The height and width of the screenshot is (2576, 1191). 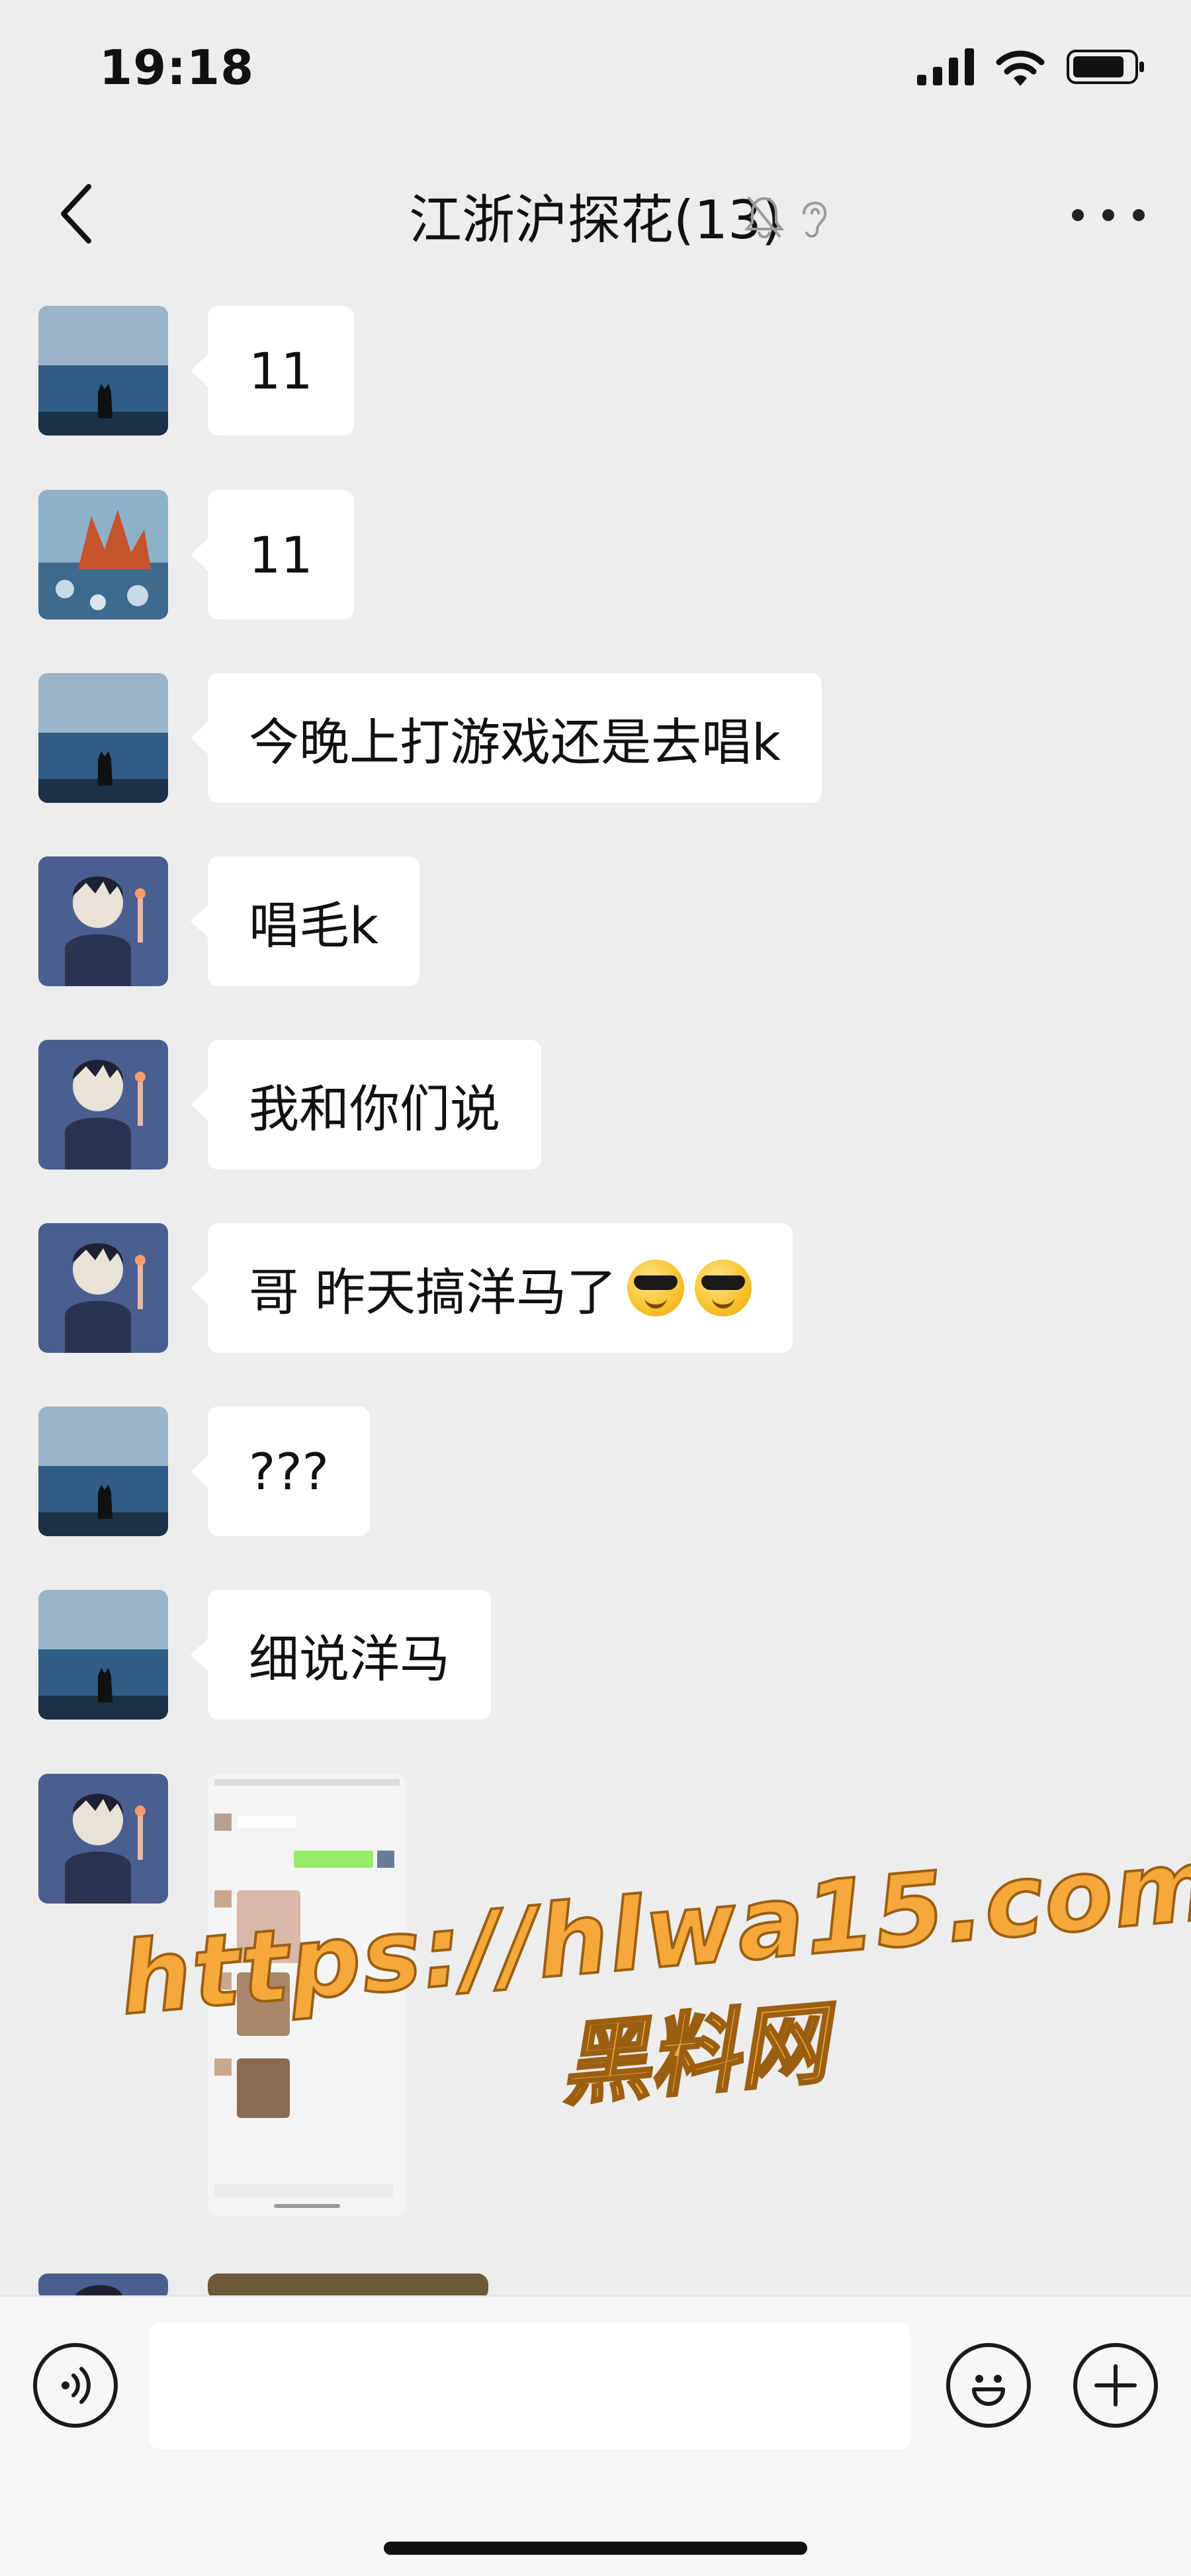 I want to click on message-bubble: 我和你们说, so click(x=366, y=1105).